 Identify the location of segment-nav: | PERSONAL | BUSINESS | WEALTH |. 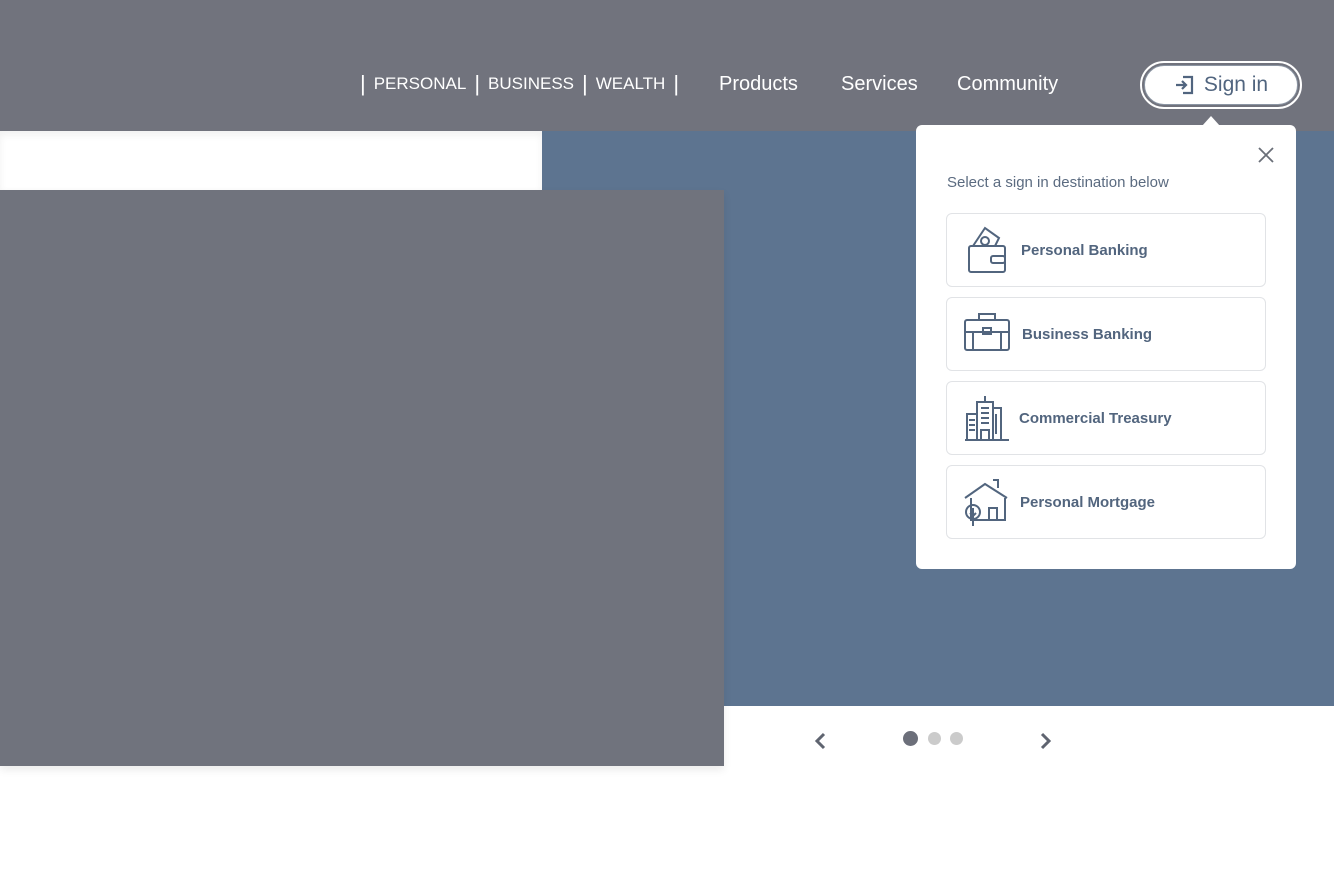
(519, 84).